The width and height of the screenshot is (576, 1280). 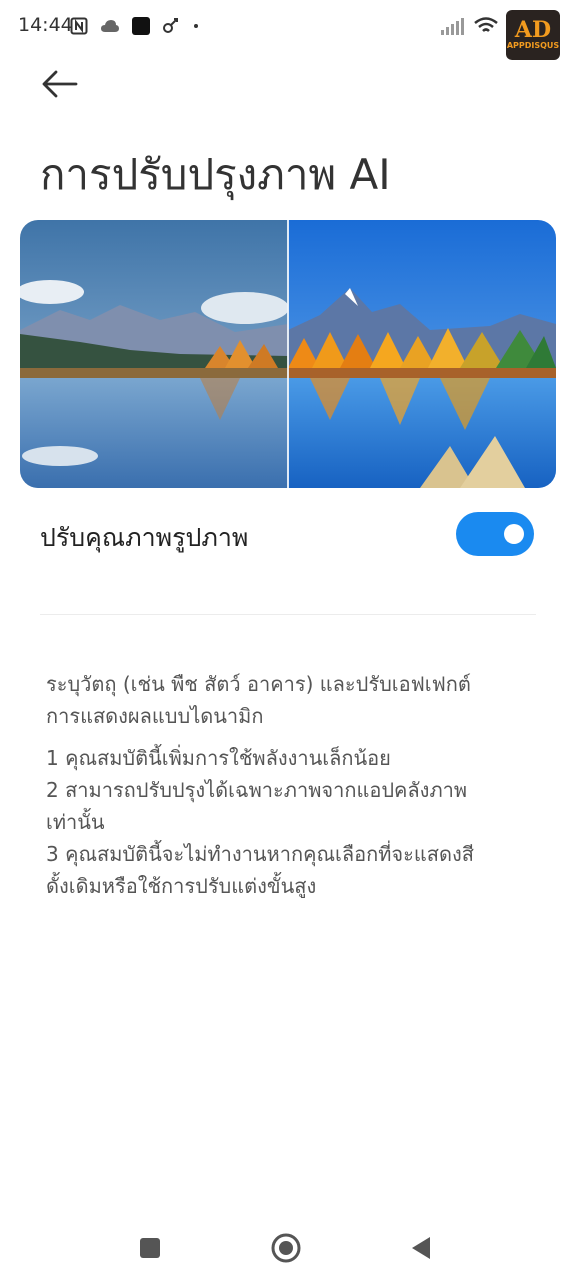 I want to click on recents-square-icon, so click(x=150, y=1248).